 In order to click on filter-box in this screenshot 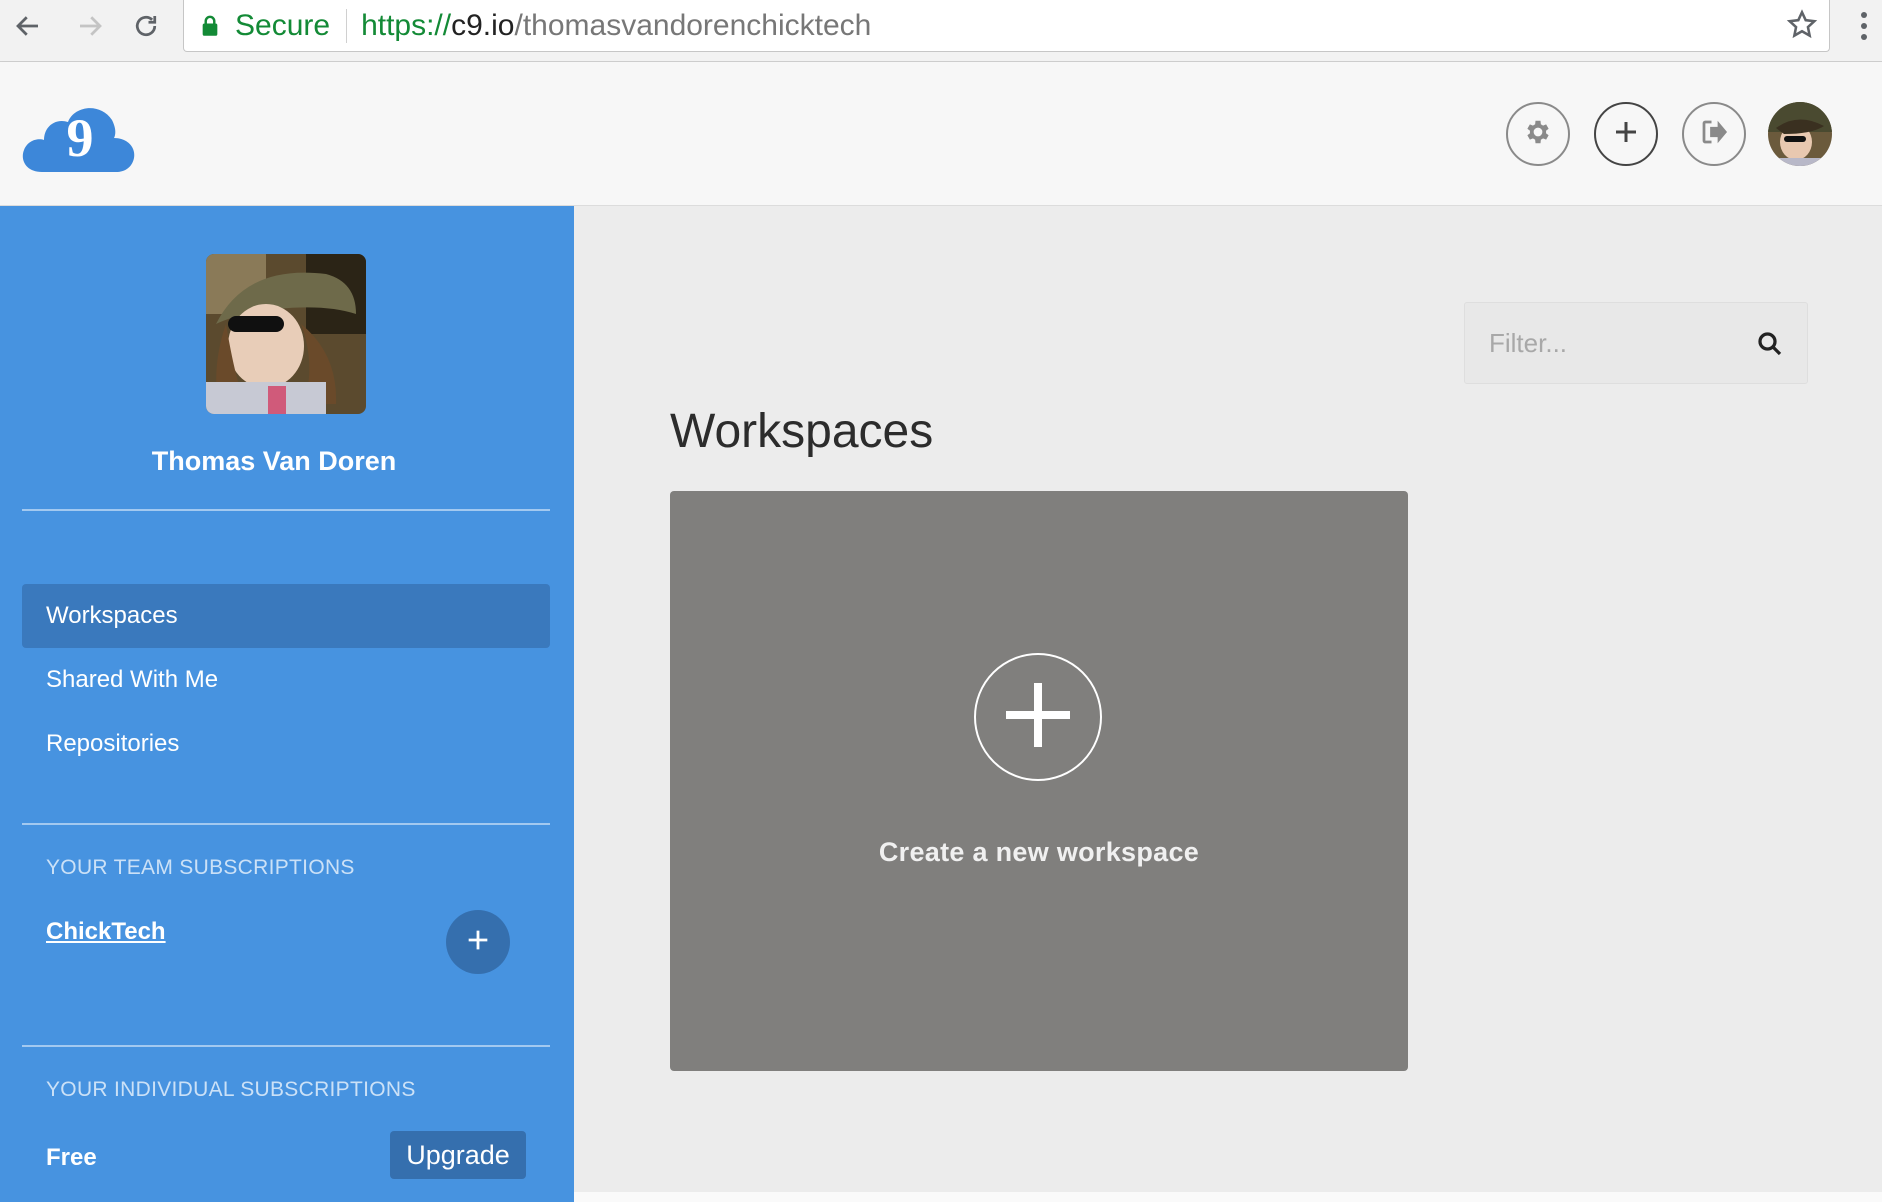, I will do `click(1636, 343)`.